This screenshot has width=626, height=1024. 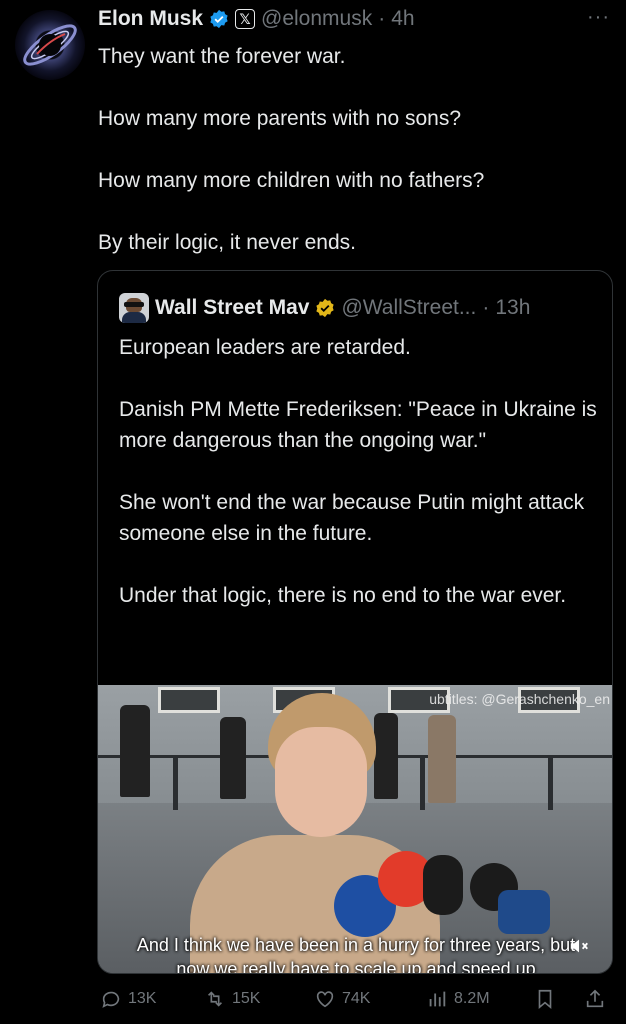 I want to click on video-speaker-face, so click(x=321, y=782).